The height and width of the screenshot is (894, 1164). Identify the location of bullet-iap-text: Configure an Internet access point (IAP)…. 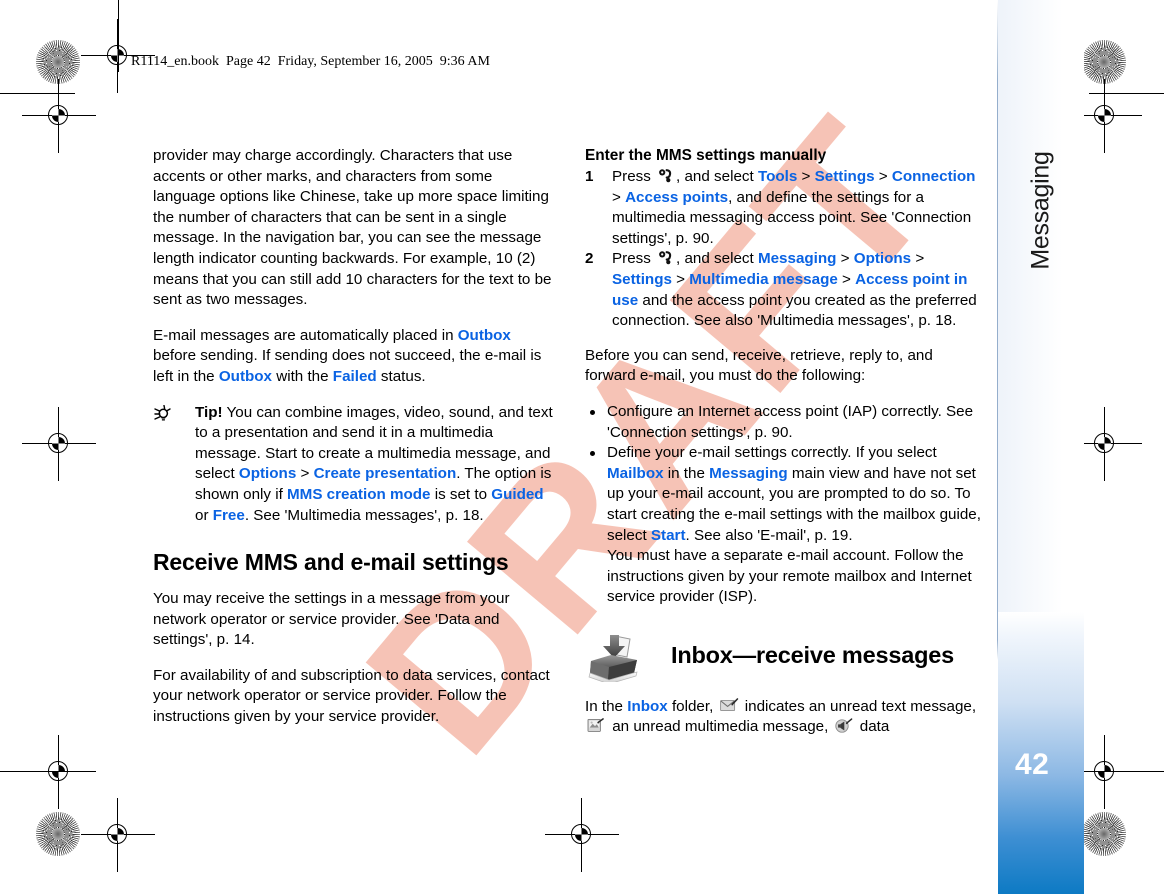
(790, 421).